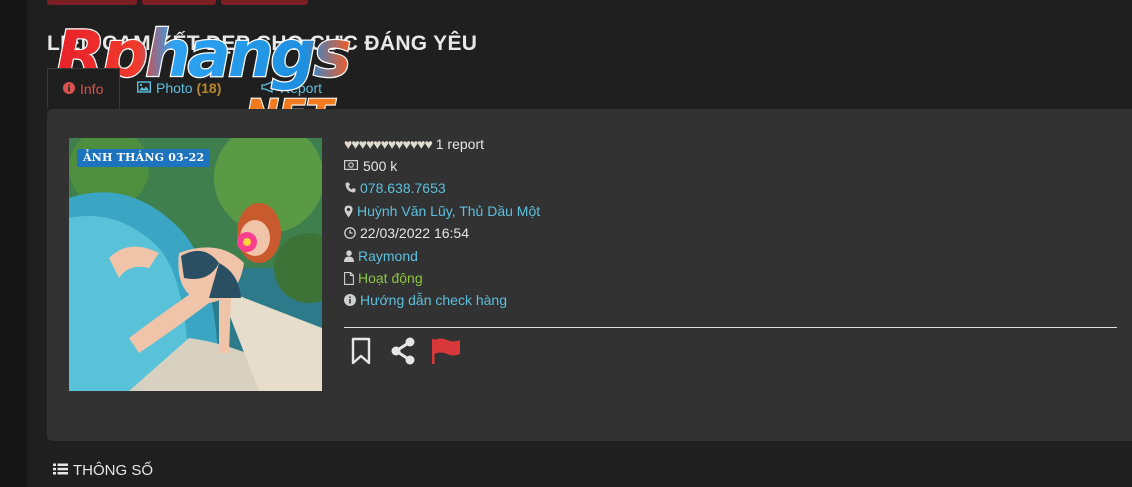  Describe the element at coordinates (390, 278) in the screenshot. I see `status-badge: Hoạt động` at that location.